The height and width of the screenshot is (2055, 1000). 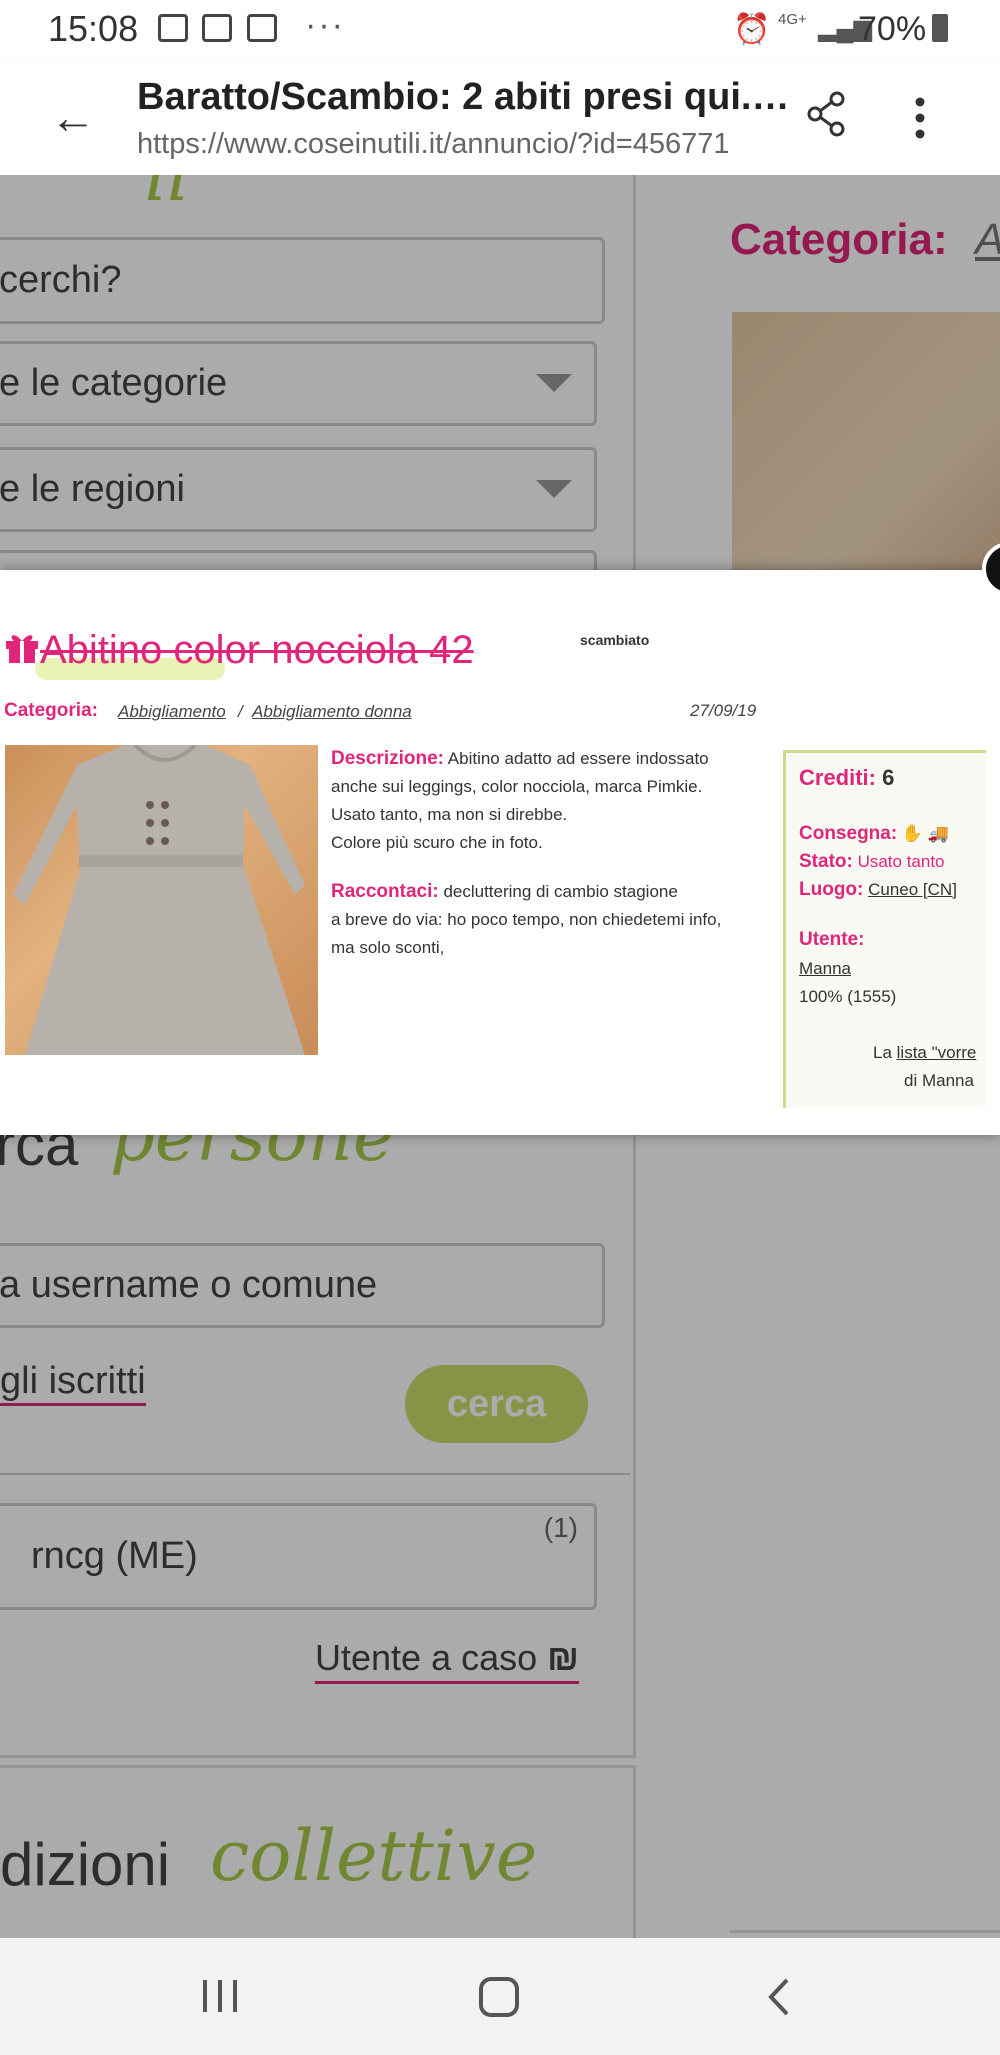 What do you see at coordinates (939, 1080) in the screenshot?
I see `list-owner: di Manna` at bounding box center [939, 1080].